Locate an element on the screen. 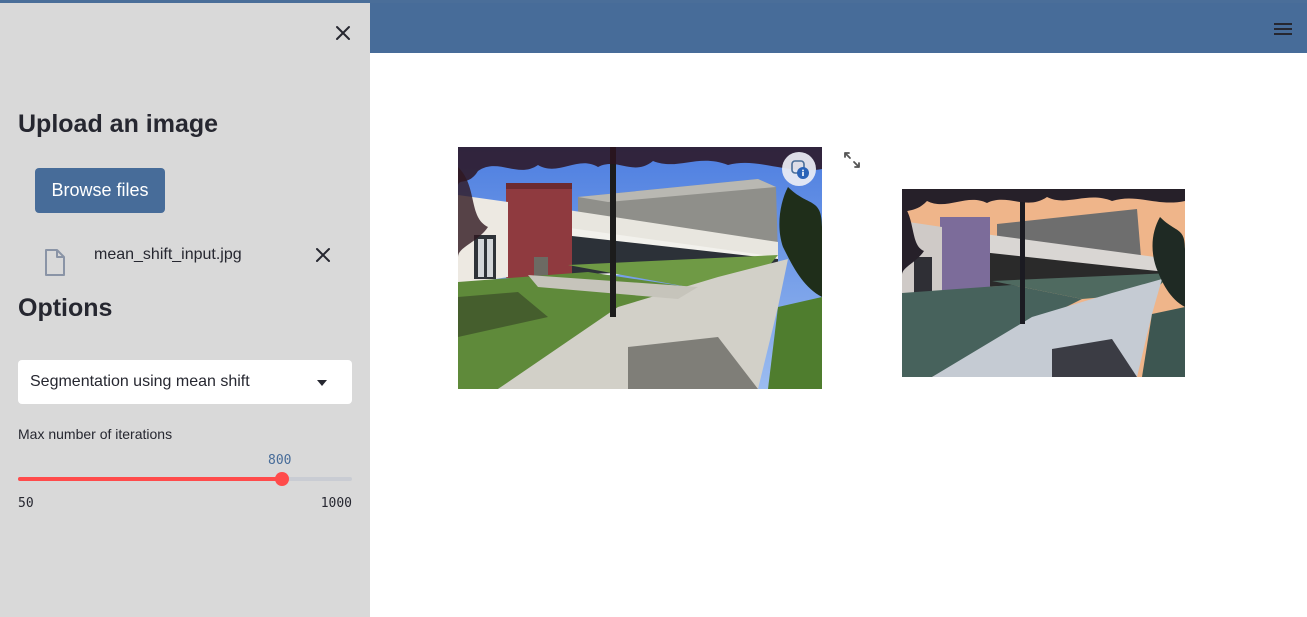 The width and height of the screenshot is (1307, 617). iterations-slider-value: 800 is located at coordinates (280, 460).